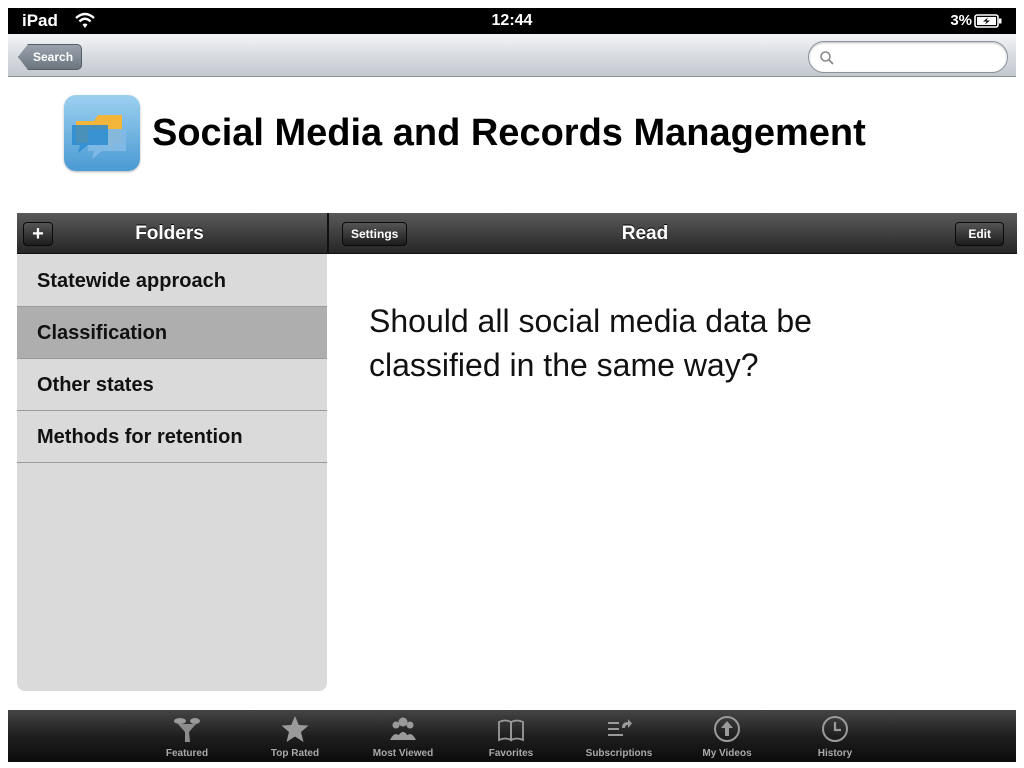  I want to click on people-icon, so click(403, 728).